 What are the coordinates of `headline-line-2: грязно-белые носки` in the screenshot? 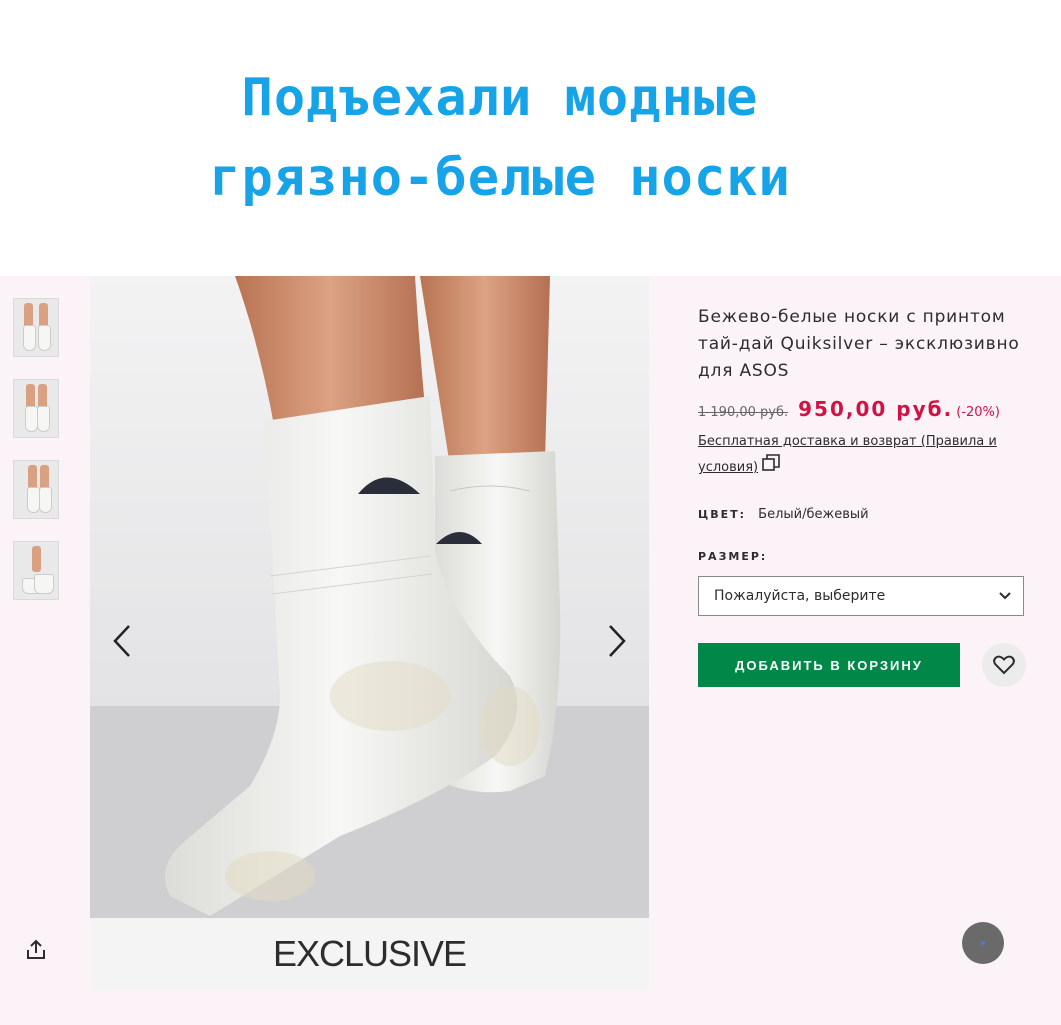 It's located at (500, 178).